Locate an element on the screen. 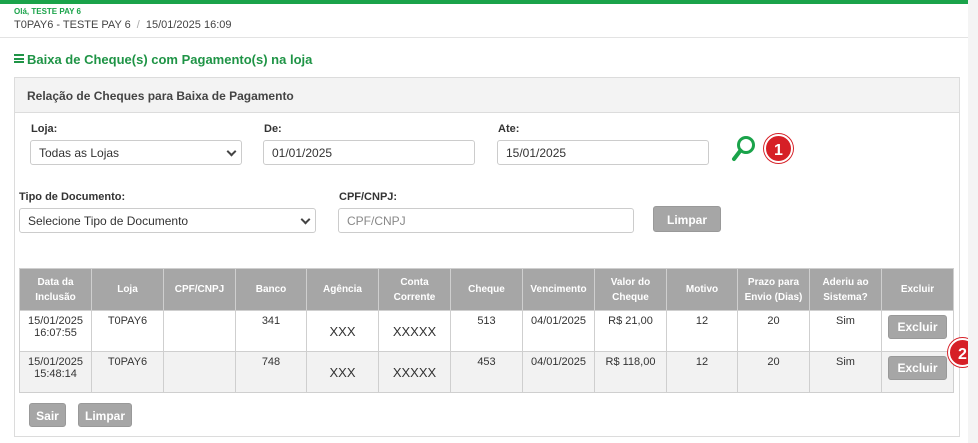  loja-label: Loja: is located at coordinates (44, 129).